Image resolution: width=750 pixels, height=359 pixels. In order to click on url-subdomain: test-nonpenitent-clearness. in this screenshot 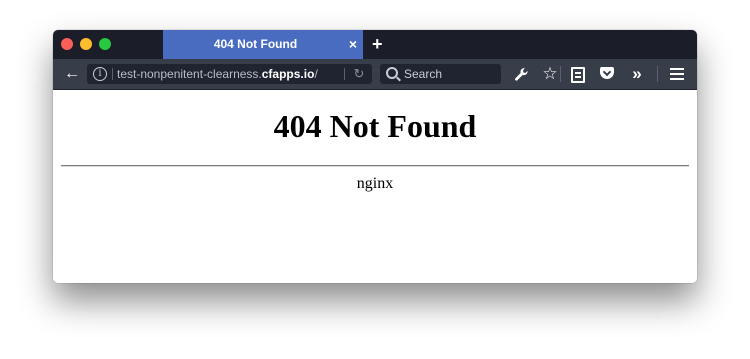, I will do `click(189, 74)`.